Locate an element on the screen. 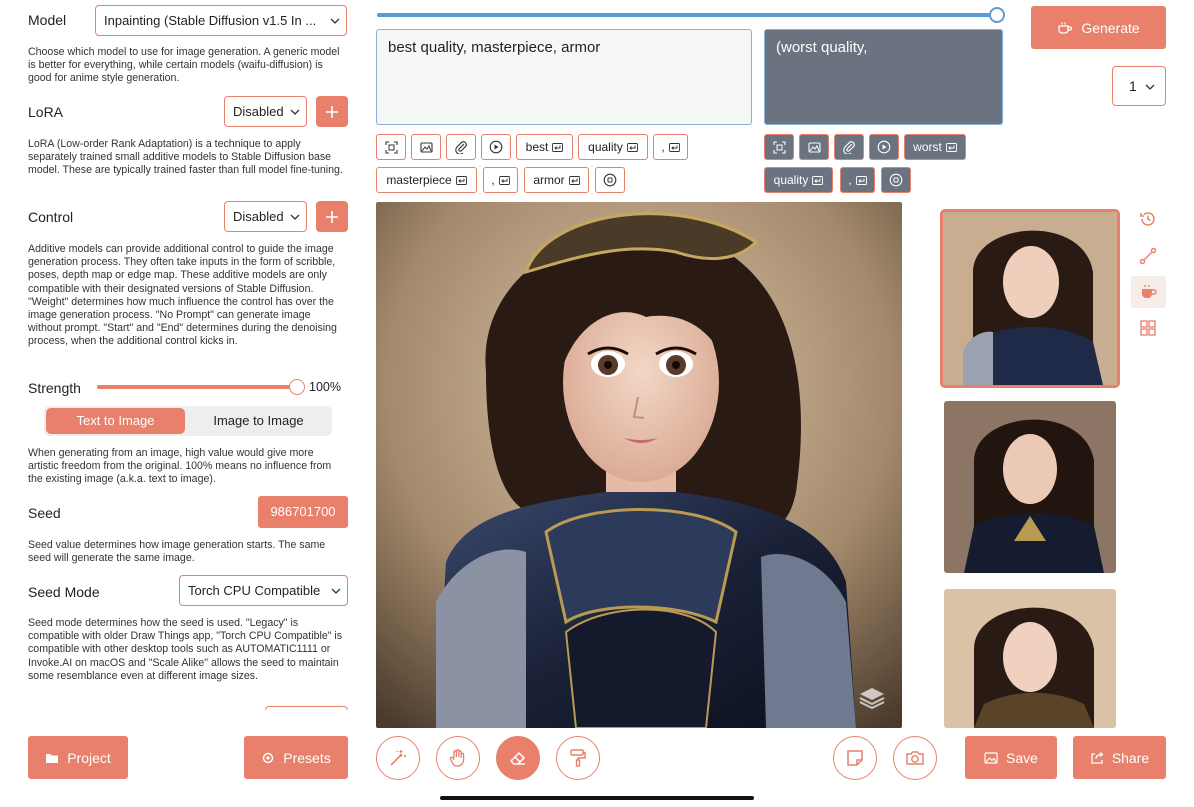  token-chip: masterpiece is located at coordinates (426, 180).